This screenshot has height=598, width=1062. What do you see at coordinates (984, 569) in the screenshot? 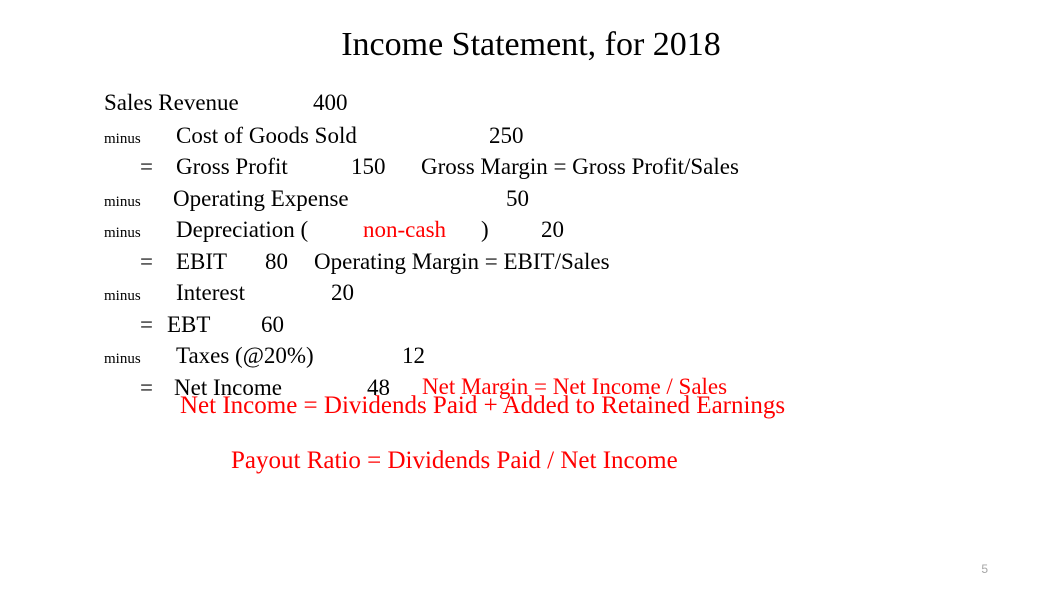
I see `page-number: 5` at bounding box center [984, 569].